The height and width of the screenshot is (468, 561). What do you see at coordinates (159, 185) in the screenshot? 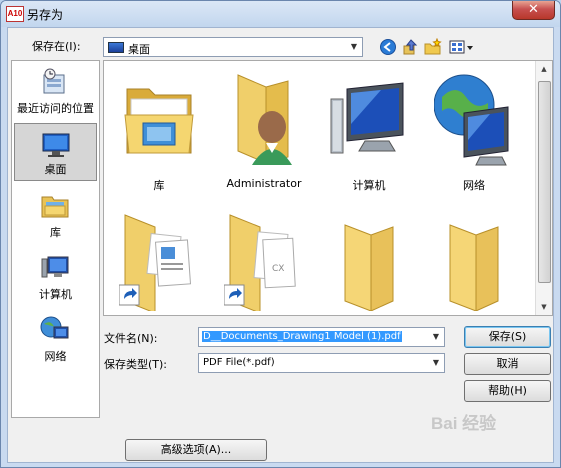
I see `file-label: 库` at bounding box center [159, 185].